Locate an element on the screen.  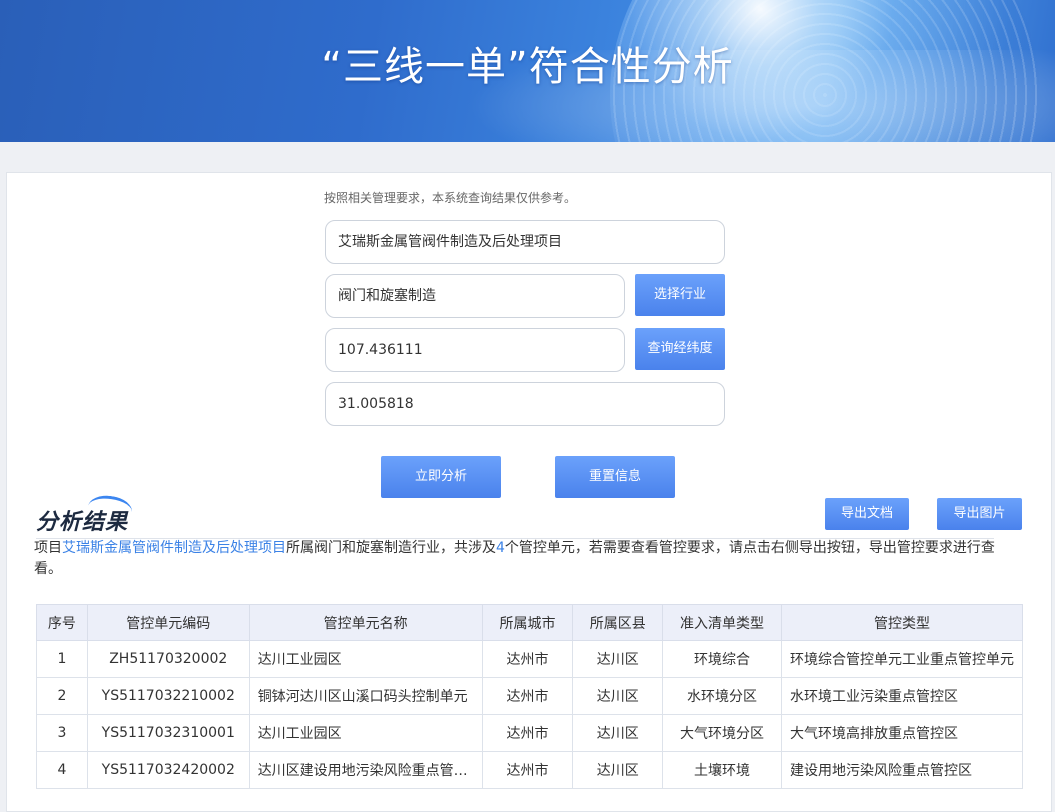
cell-unit-code: YS5117032310001 is located at coordinates (168, 733).